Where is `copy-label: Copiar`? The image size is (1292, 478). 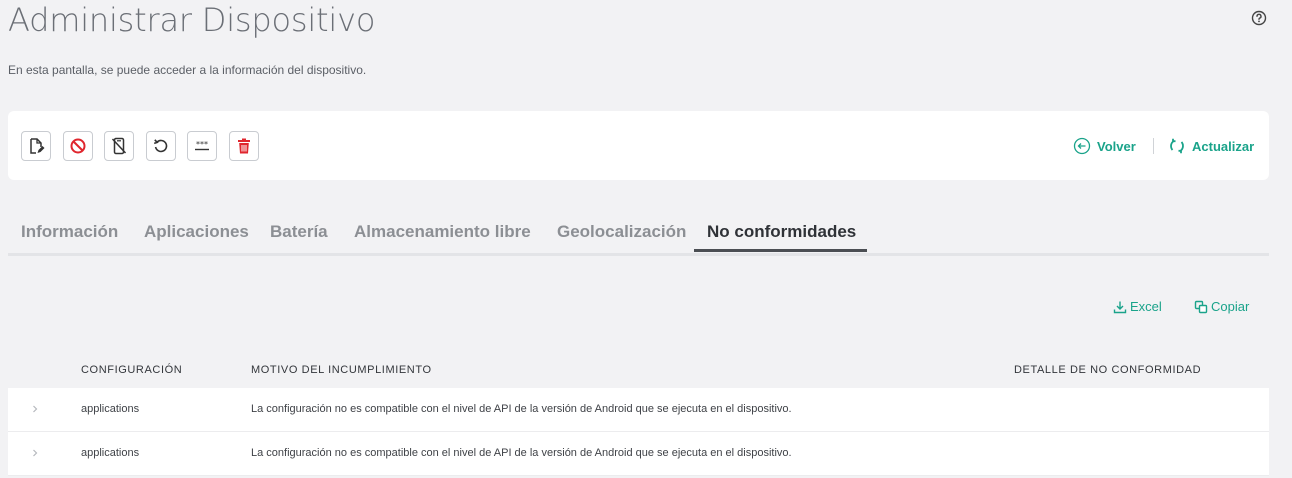
copy-label: Copiar is located at coordinates (1230, 306).